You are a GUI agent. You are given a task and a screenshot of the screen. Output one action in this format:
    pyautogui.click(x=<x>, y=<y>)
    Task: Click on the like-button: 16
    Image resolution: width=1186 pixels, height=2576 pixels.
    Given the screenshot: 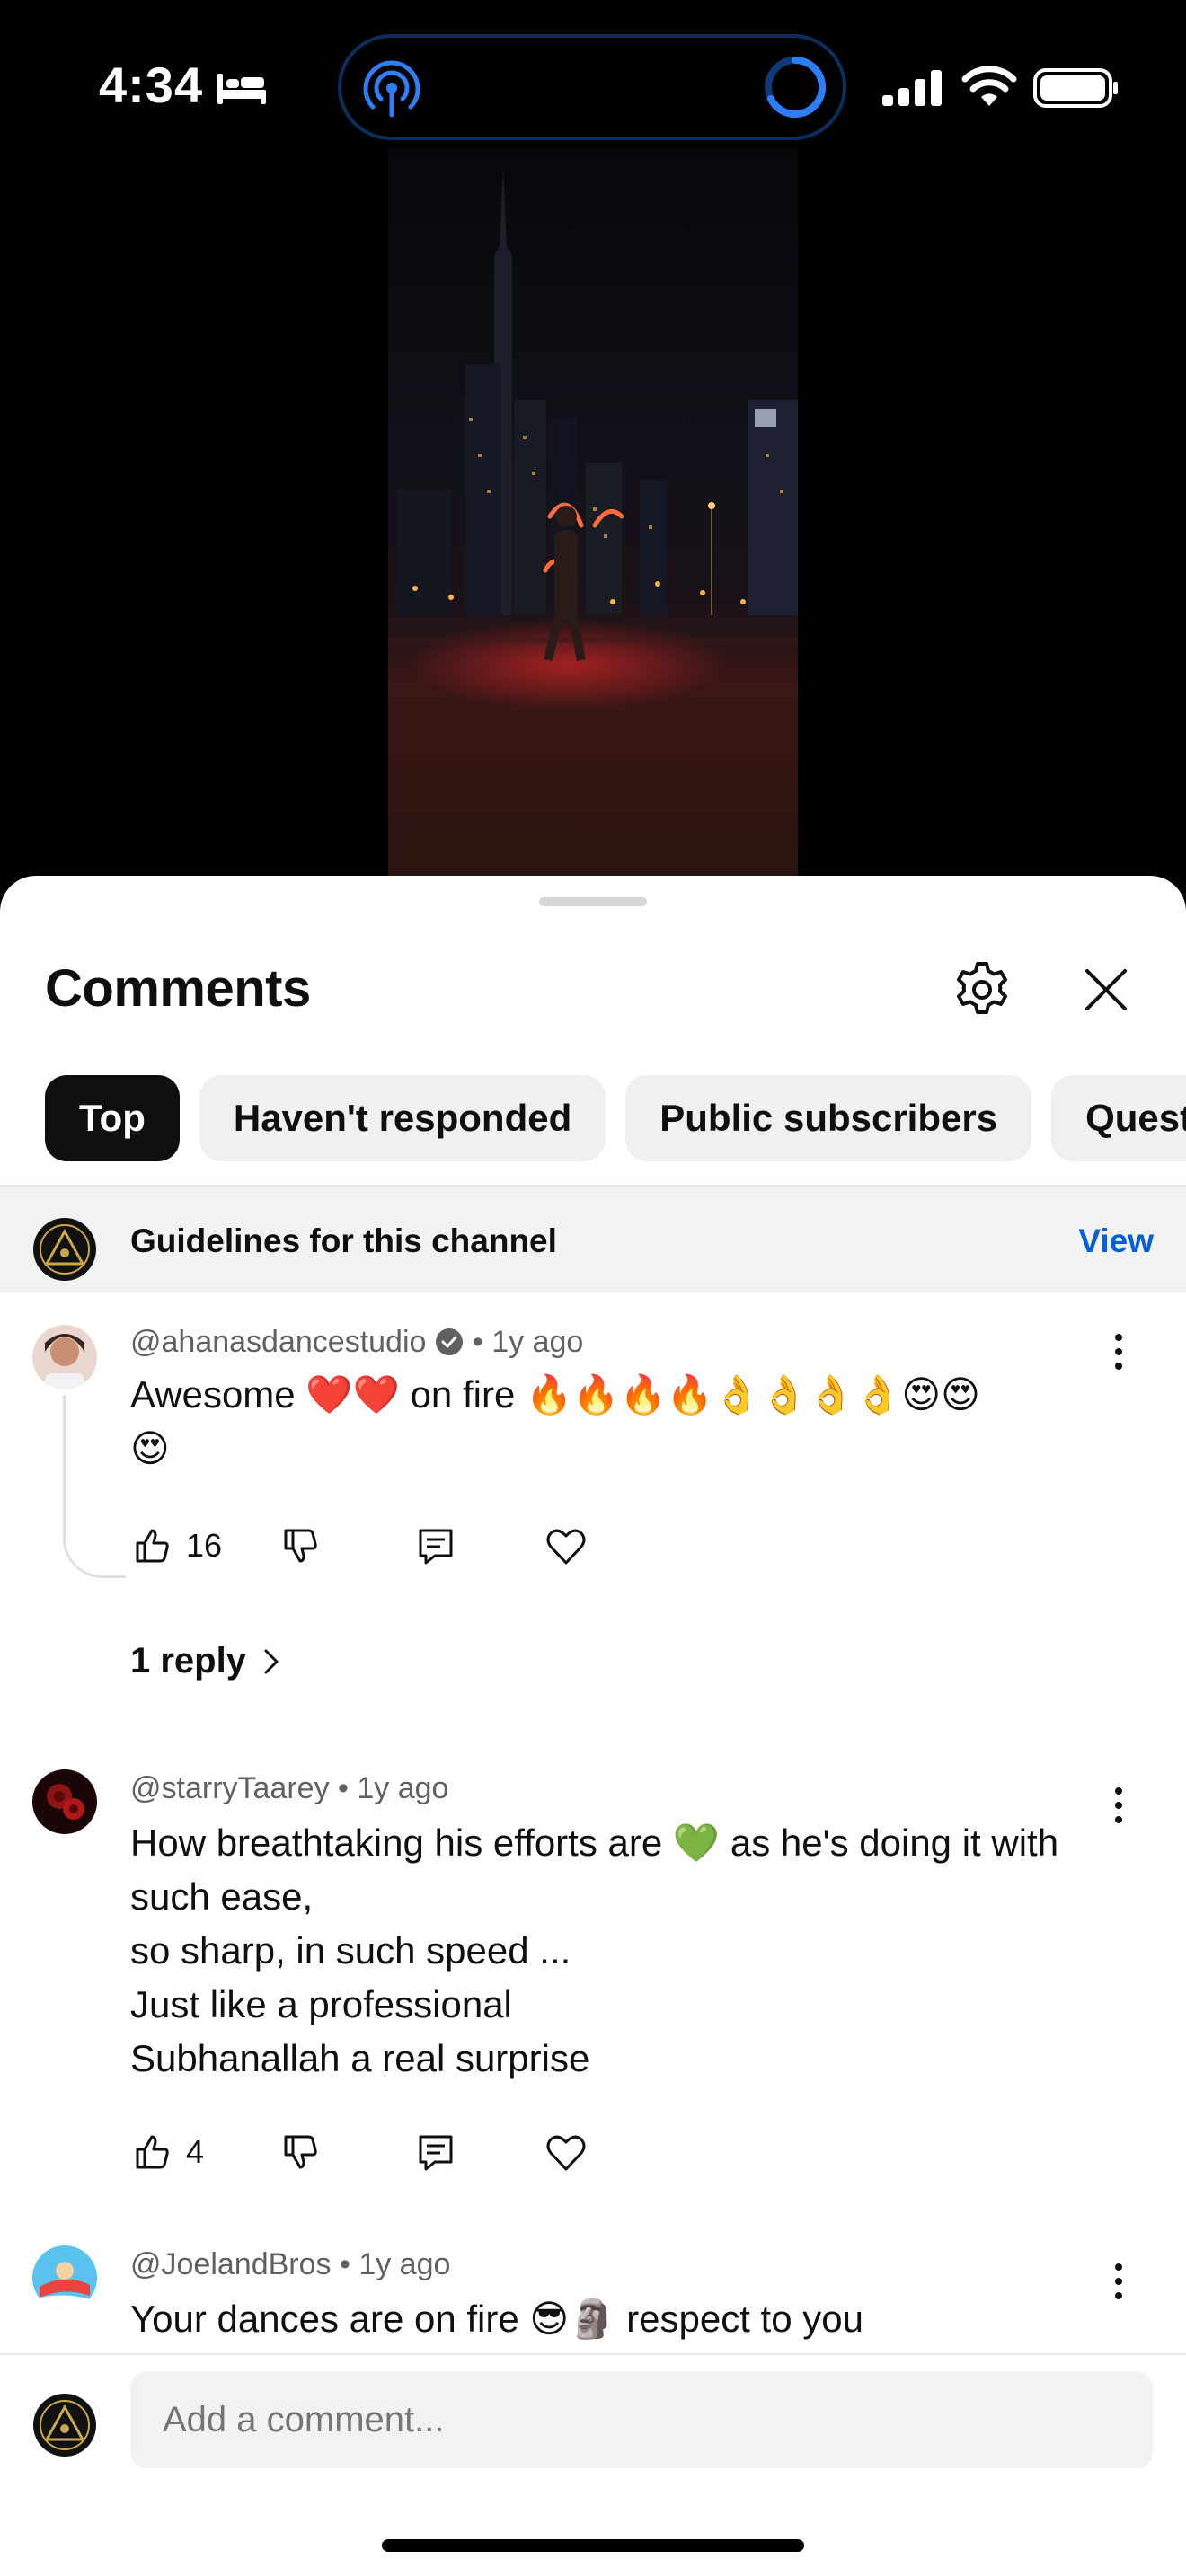 What is the action you would take?
    pyautogui.click(x=176, y=1546)
    